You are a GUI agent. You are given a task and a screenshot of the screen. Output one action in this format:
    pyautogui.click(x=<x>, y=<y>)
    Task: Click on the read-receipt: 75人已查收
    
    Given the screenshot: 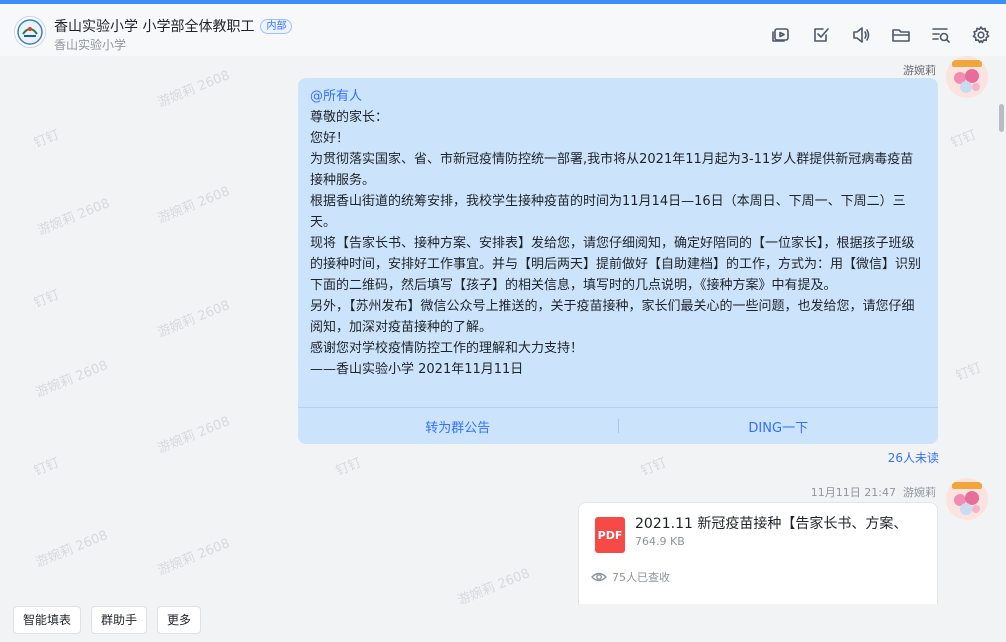 What is the action you would take?
    pyautogui.click(x=630, y=577)
    